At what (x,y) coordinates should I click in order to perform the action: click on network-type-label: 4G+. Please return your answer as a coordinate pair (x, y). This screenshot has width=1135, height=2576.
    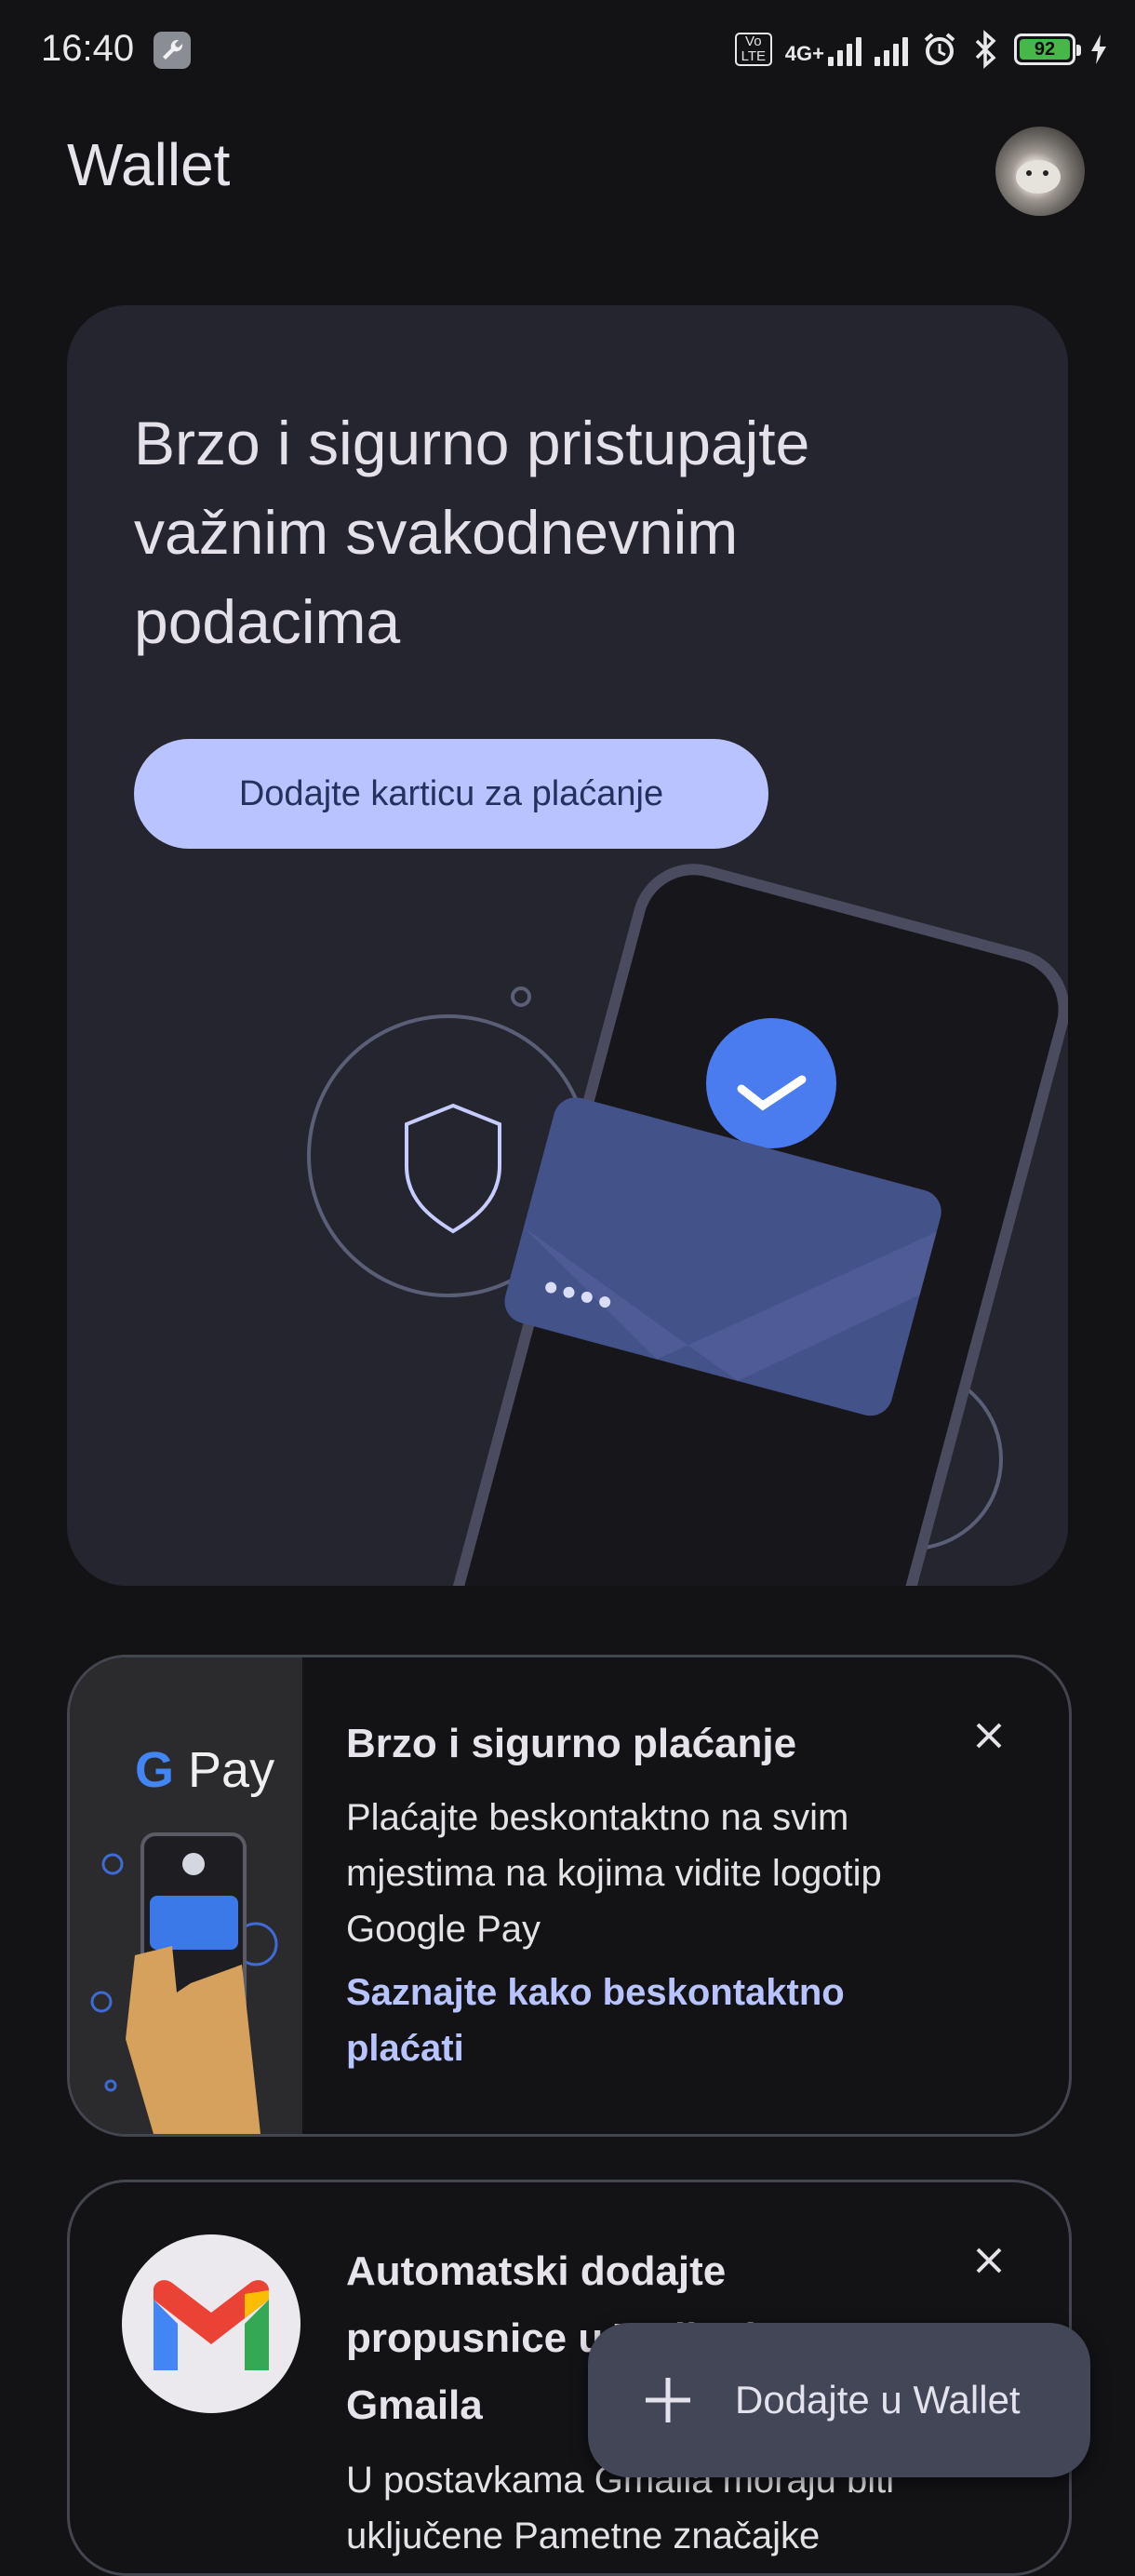
    Looking at the image, I should click on (804, 53).